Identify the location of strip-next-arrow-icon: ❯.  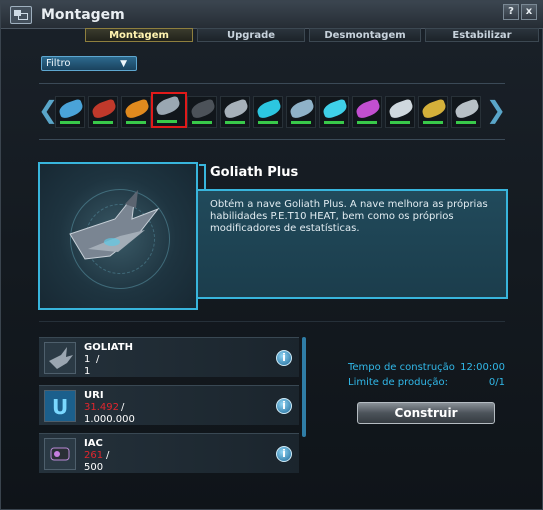
(496, 111).